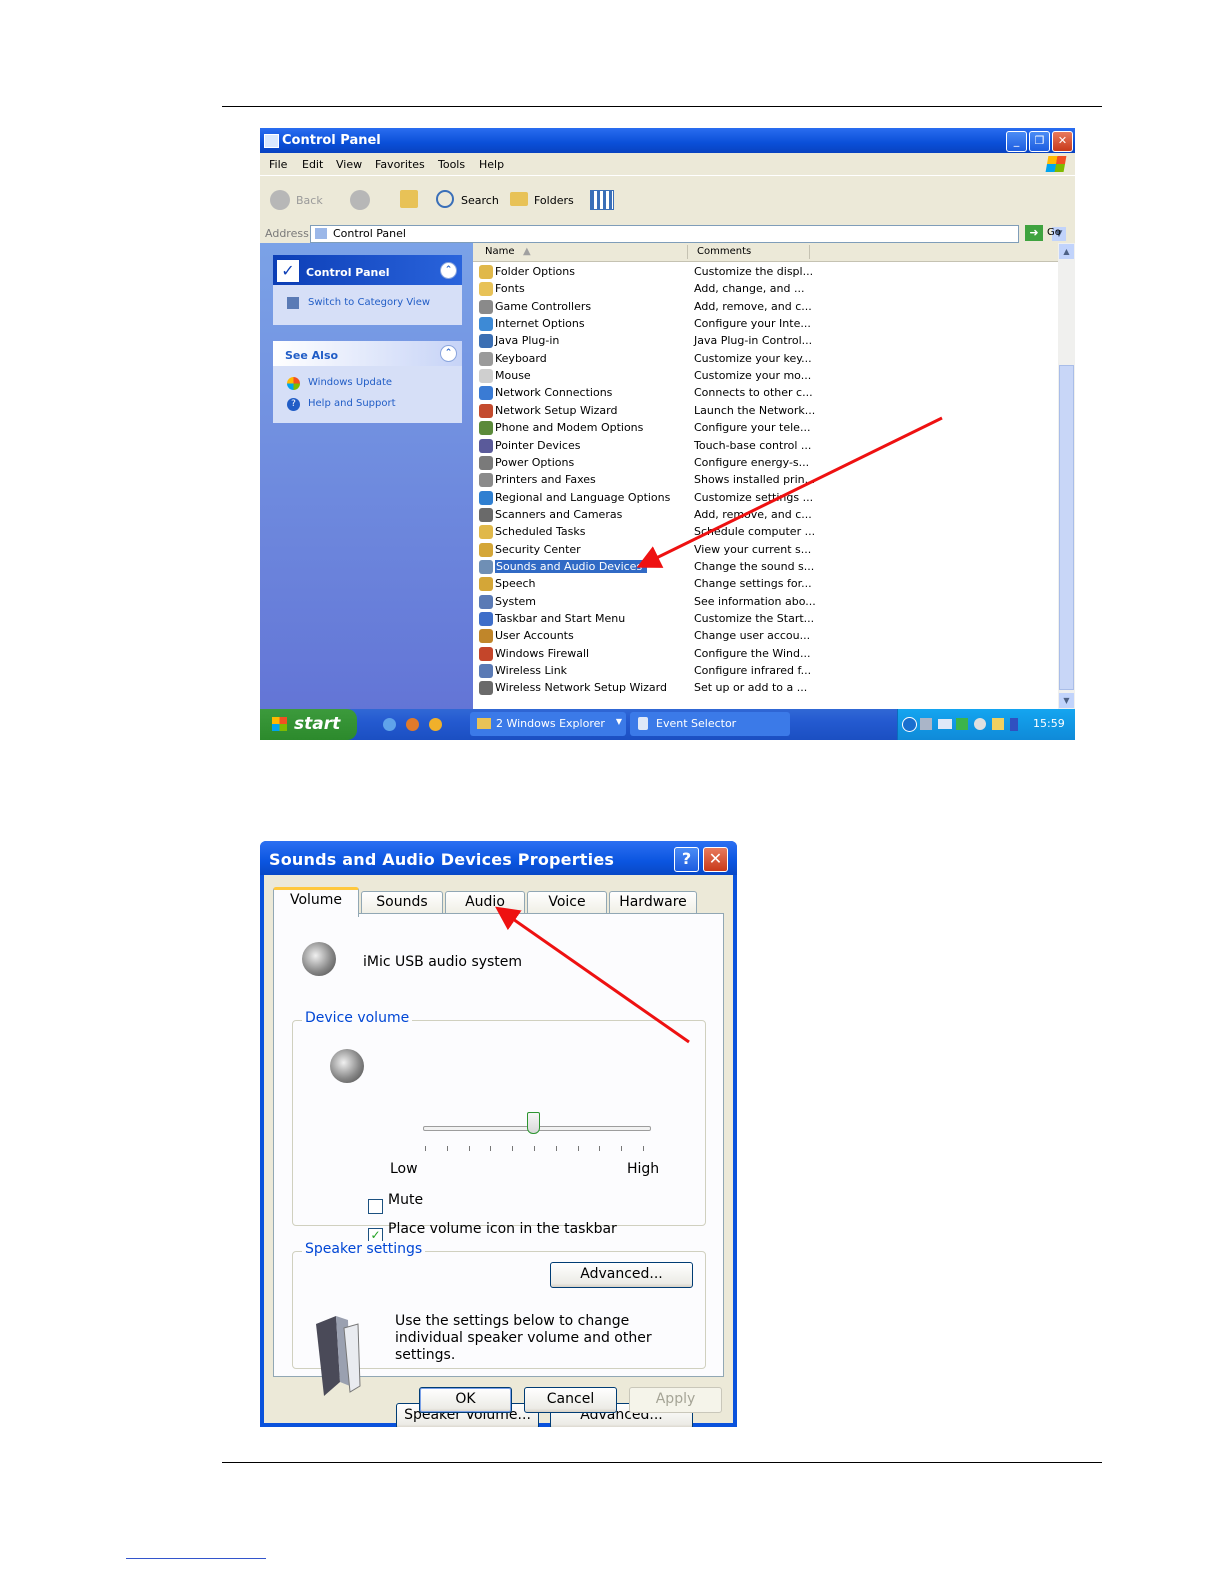  Describe the element at coordinates (350, 382) in the screenshot. I see `windows-update-link: Windows Update` at that location.